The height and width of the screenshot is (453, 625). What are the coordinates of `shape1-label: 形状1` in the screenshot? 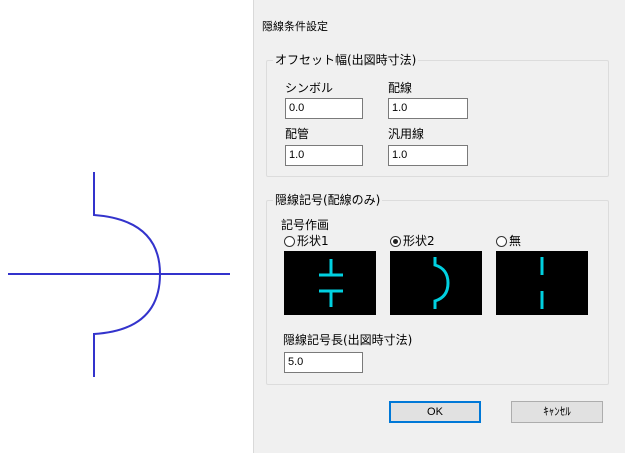 It's located at (313, 241).